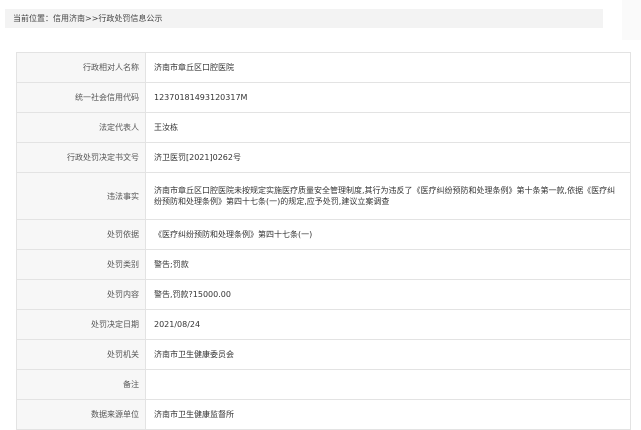  Describe the element at coordinates (388, 67) in the screenshot. I see `field-value: 济南市章丘区口腔医院` at that location.